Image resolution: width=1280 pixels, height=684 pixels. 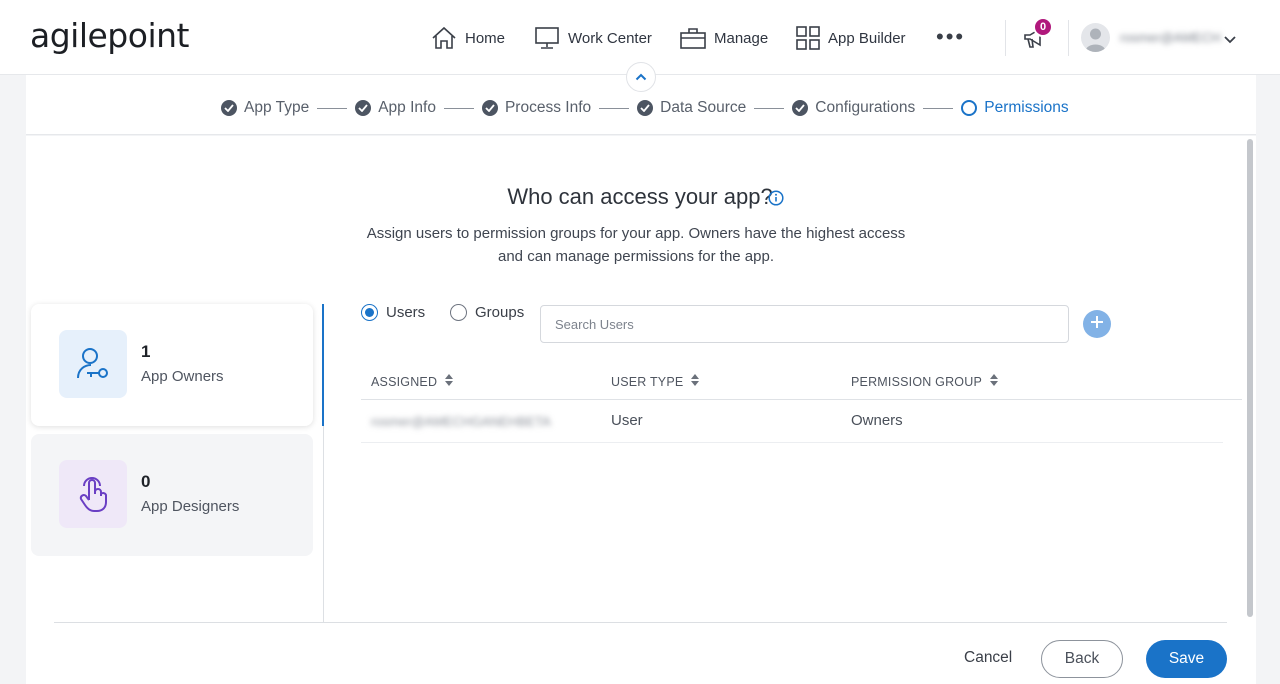 What do you see at coordinates (1186, 659) in the screenshot?
I see `save-button: Save` at bounding box center [1186, 659].